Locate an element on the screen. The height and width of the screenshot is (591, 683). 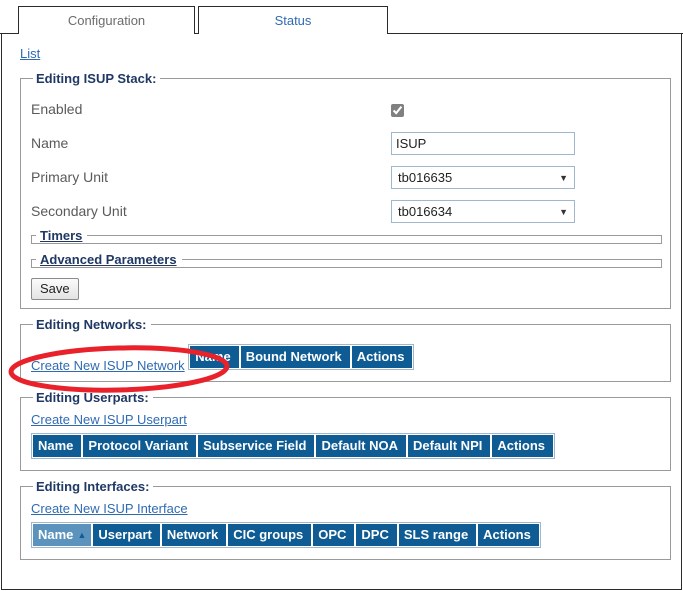
userparts-col-default-npi: Default NPI is located at coordinates (450, 446).